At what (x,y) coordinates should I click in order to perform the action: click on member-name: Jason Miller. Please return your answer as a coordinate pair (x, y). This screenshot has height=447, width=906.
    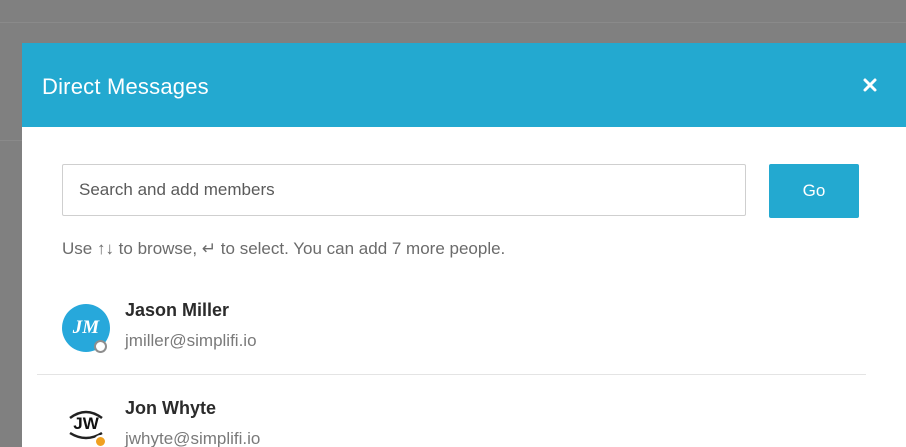
    Looking at the image, I should click on (177, 310).